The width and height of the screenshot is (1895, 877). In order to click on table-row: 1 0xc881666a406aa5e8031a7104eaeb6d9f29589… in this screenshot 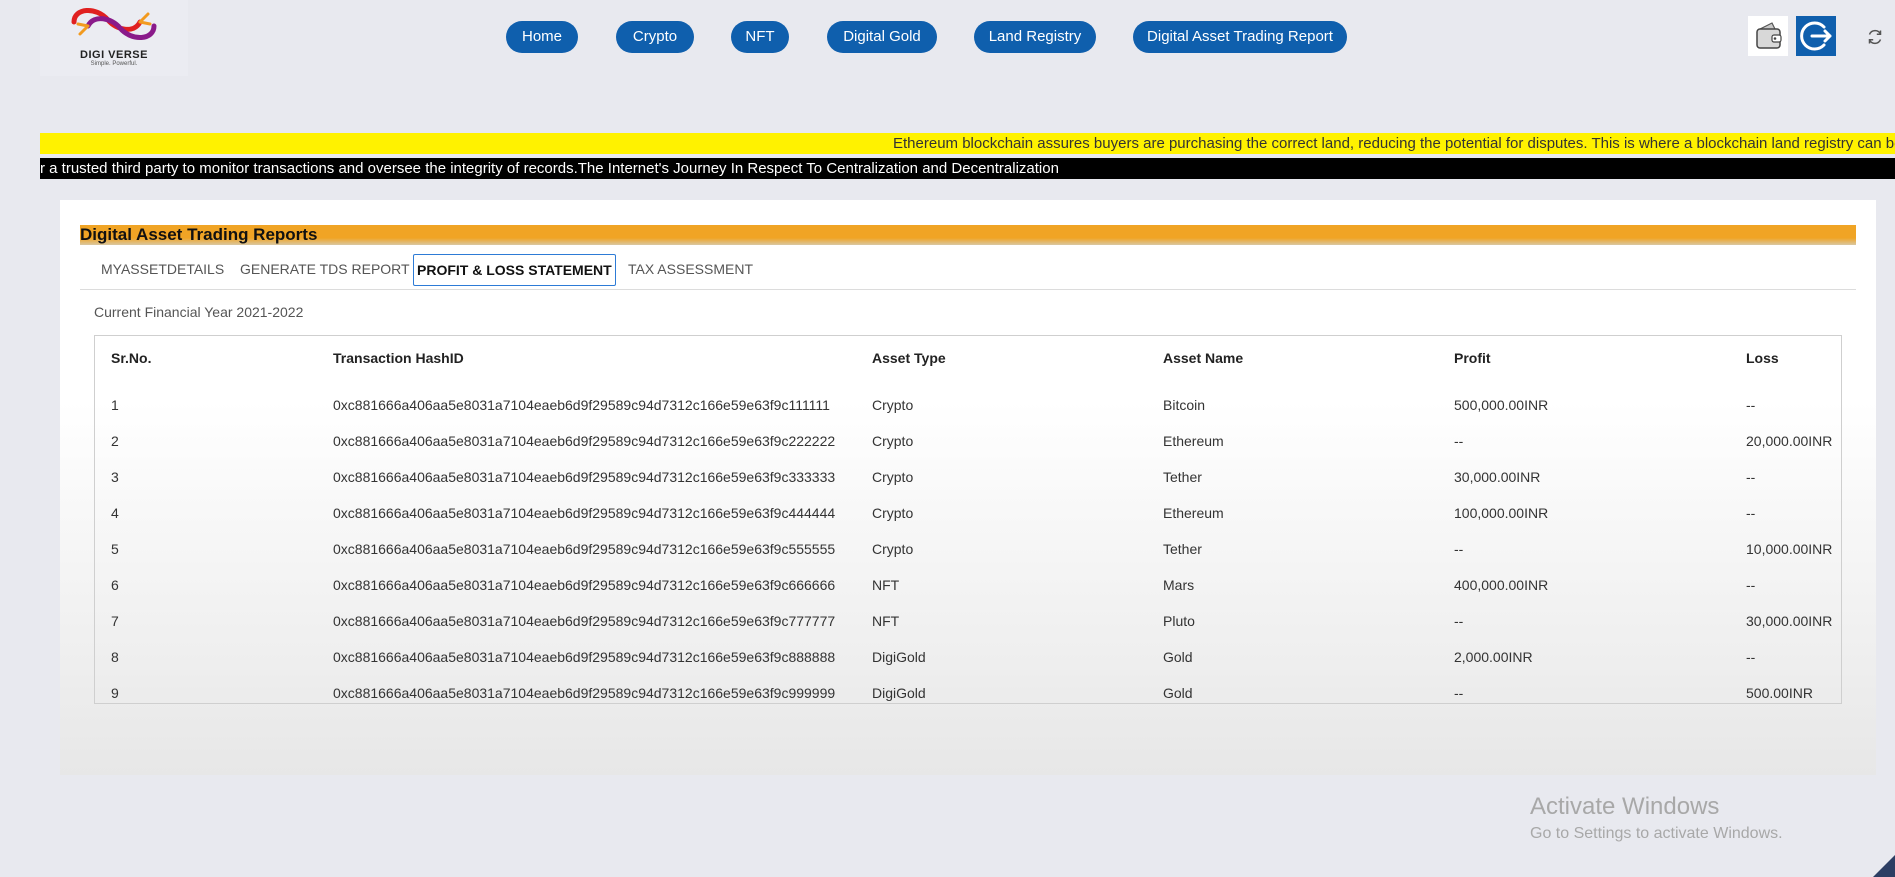, I will do `click(968, 406)`.